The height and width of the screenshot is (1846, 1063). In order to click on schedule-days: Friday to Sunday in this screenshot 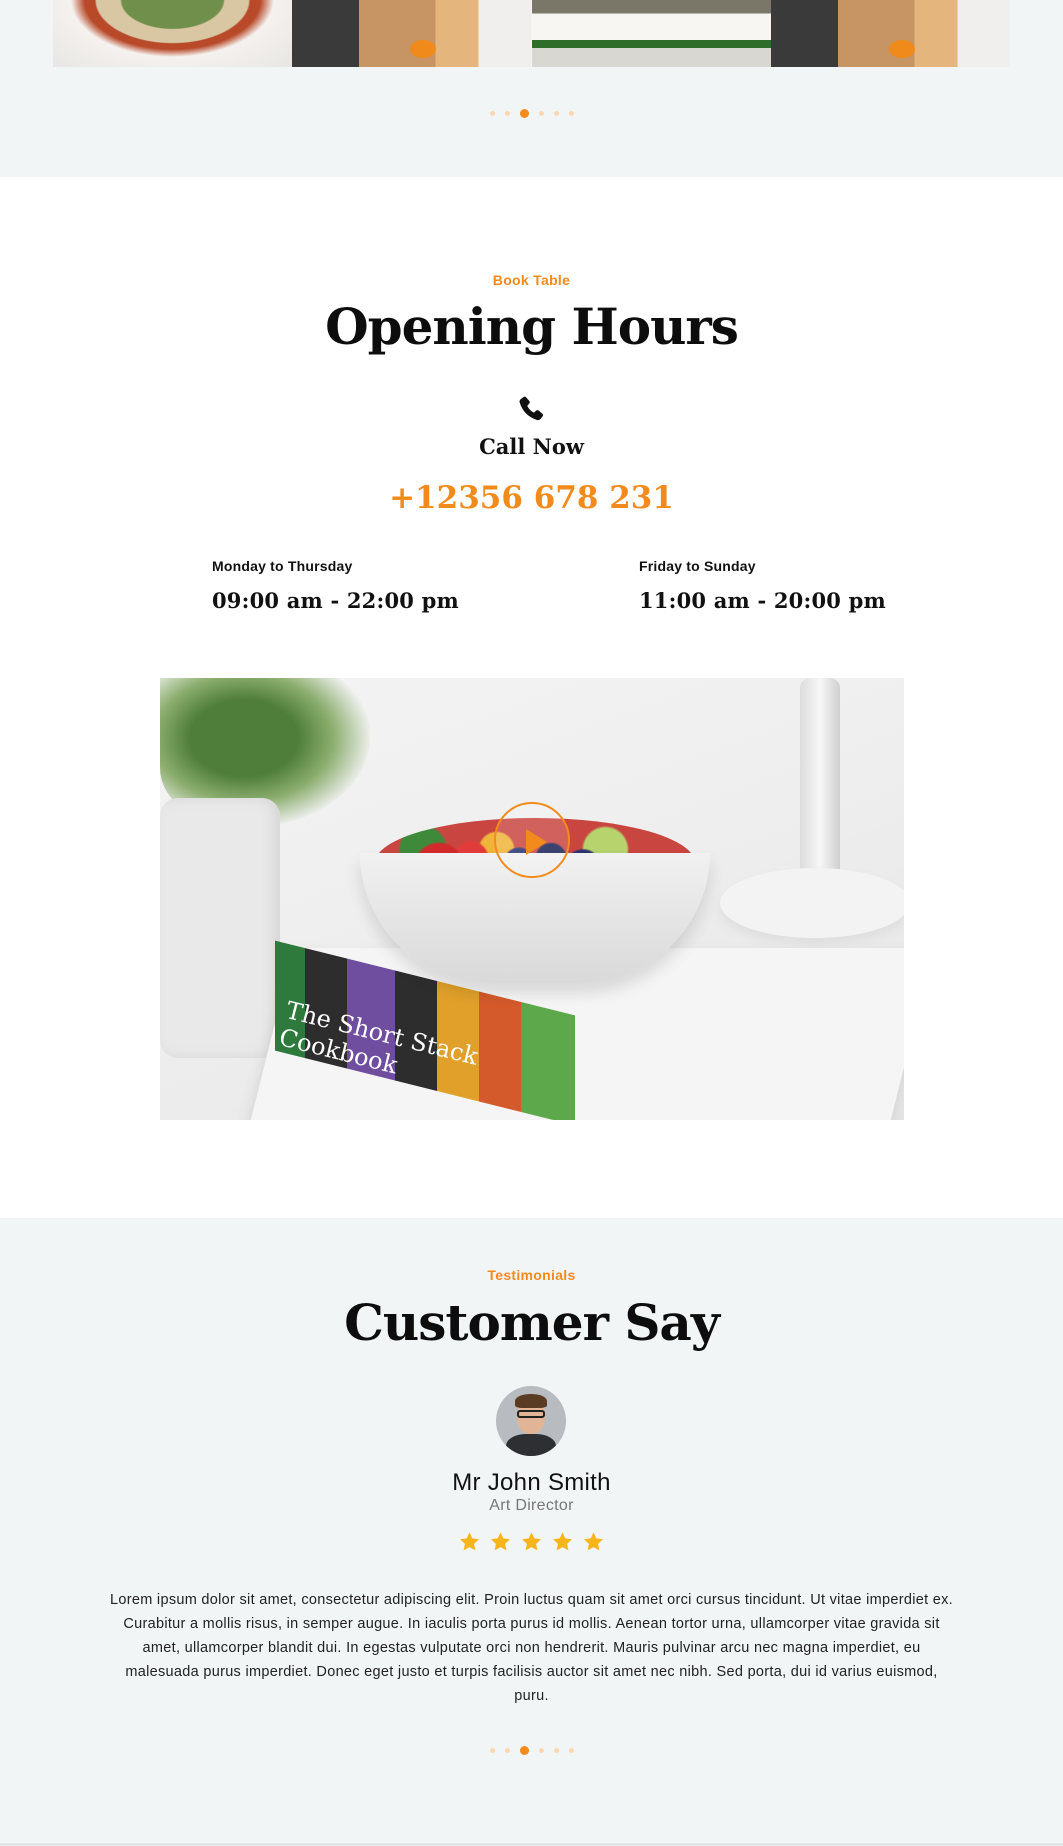, I will do `click(697, 566)`.